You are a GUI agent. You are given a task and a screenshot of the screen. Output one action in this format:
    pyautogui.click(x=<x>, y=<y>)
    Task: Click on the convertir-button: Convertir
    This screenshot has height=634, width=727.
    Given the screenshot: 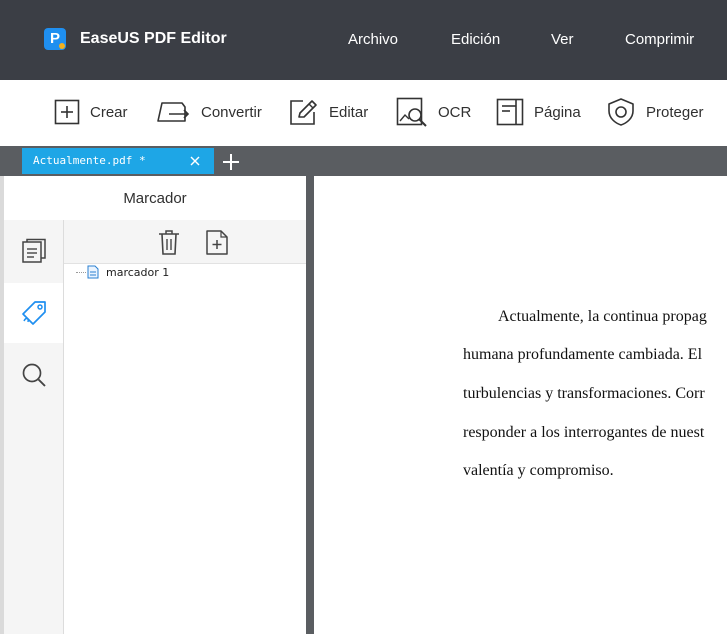 What is the action you would take?
    pyautogui.click(x=208, y=112)
    